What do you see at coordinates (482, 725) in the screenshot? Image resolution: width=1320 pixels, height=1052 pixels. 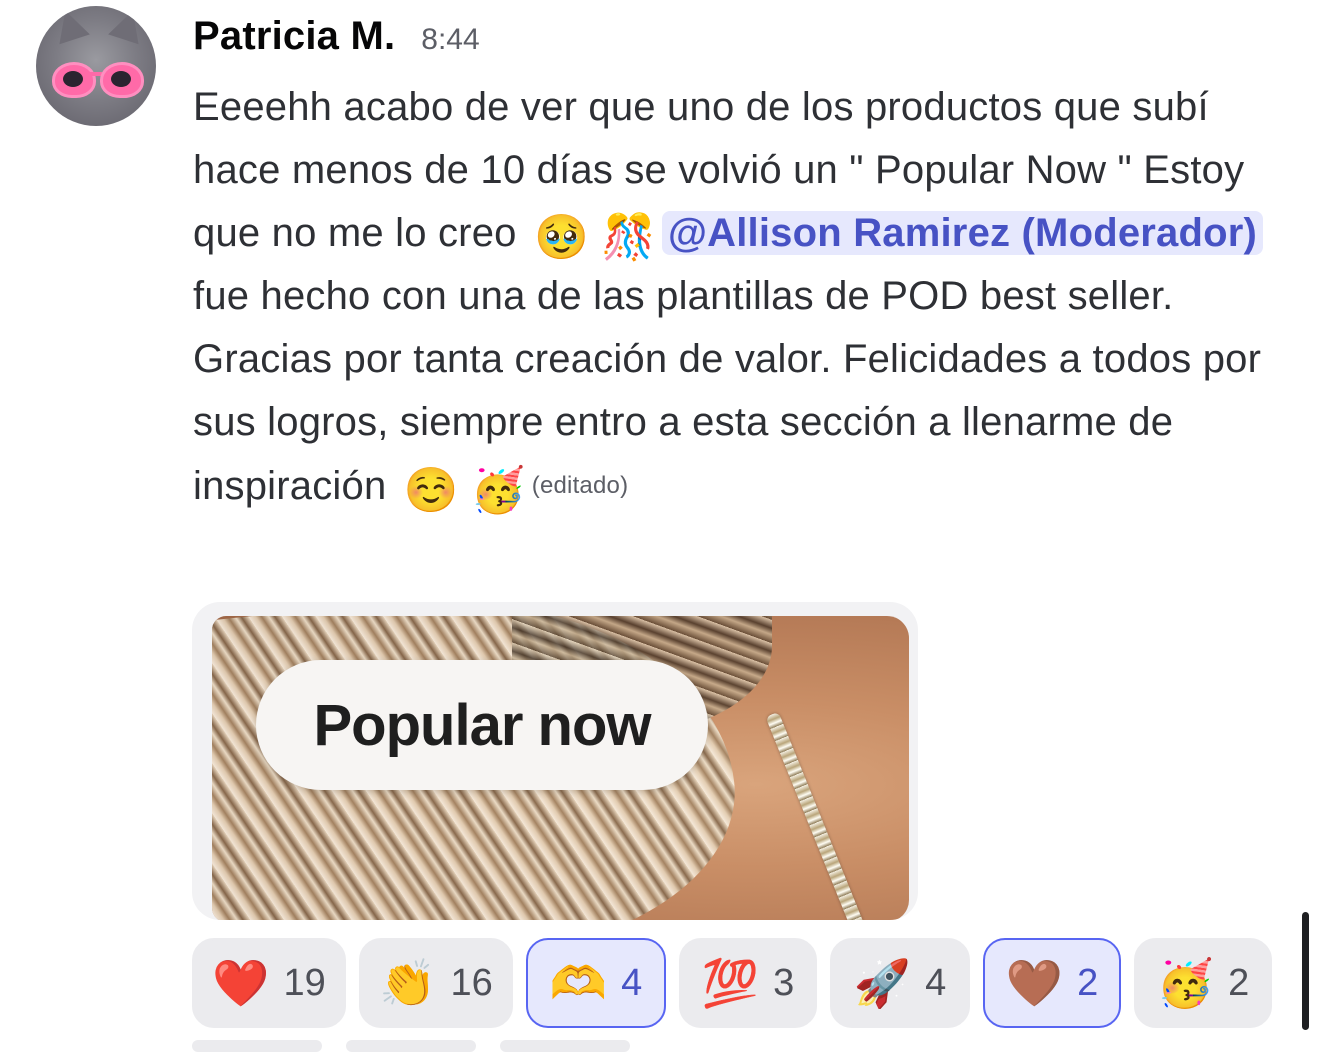 I see `popular-now-badge: Popular now` at bounding box center [482, 725].